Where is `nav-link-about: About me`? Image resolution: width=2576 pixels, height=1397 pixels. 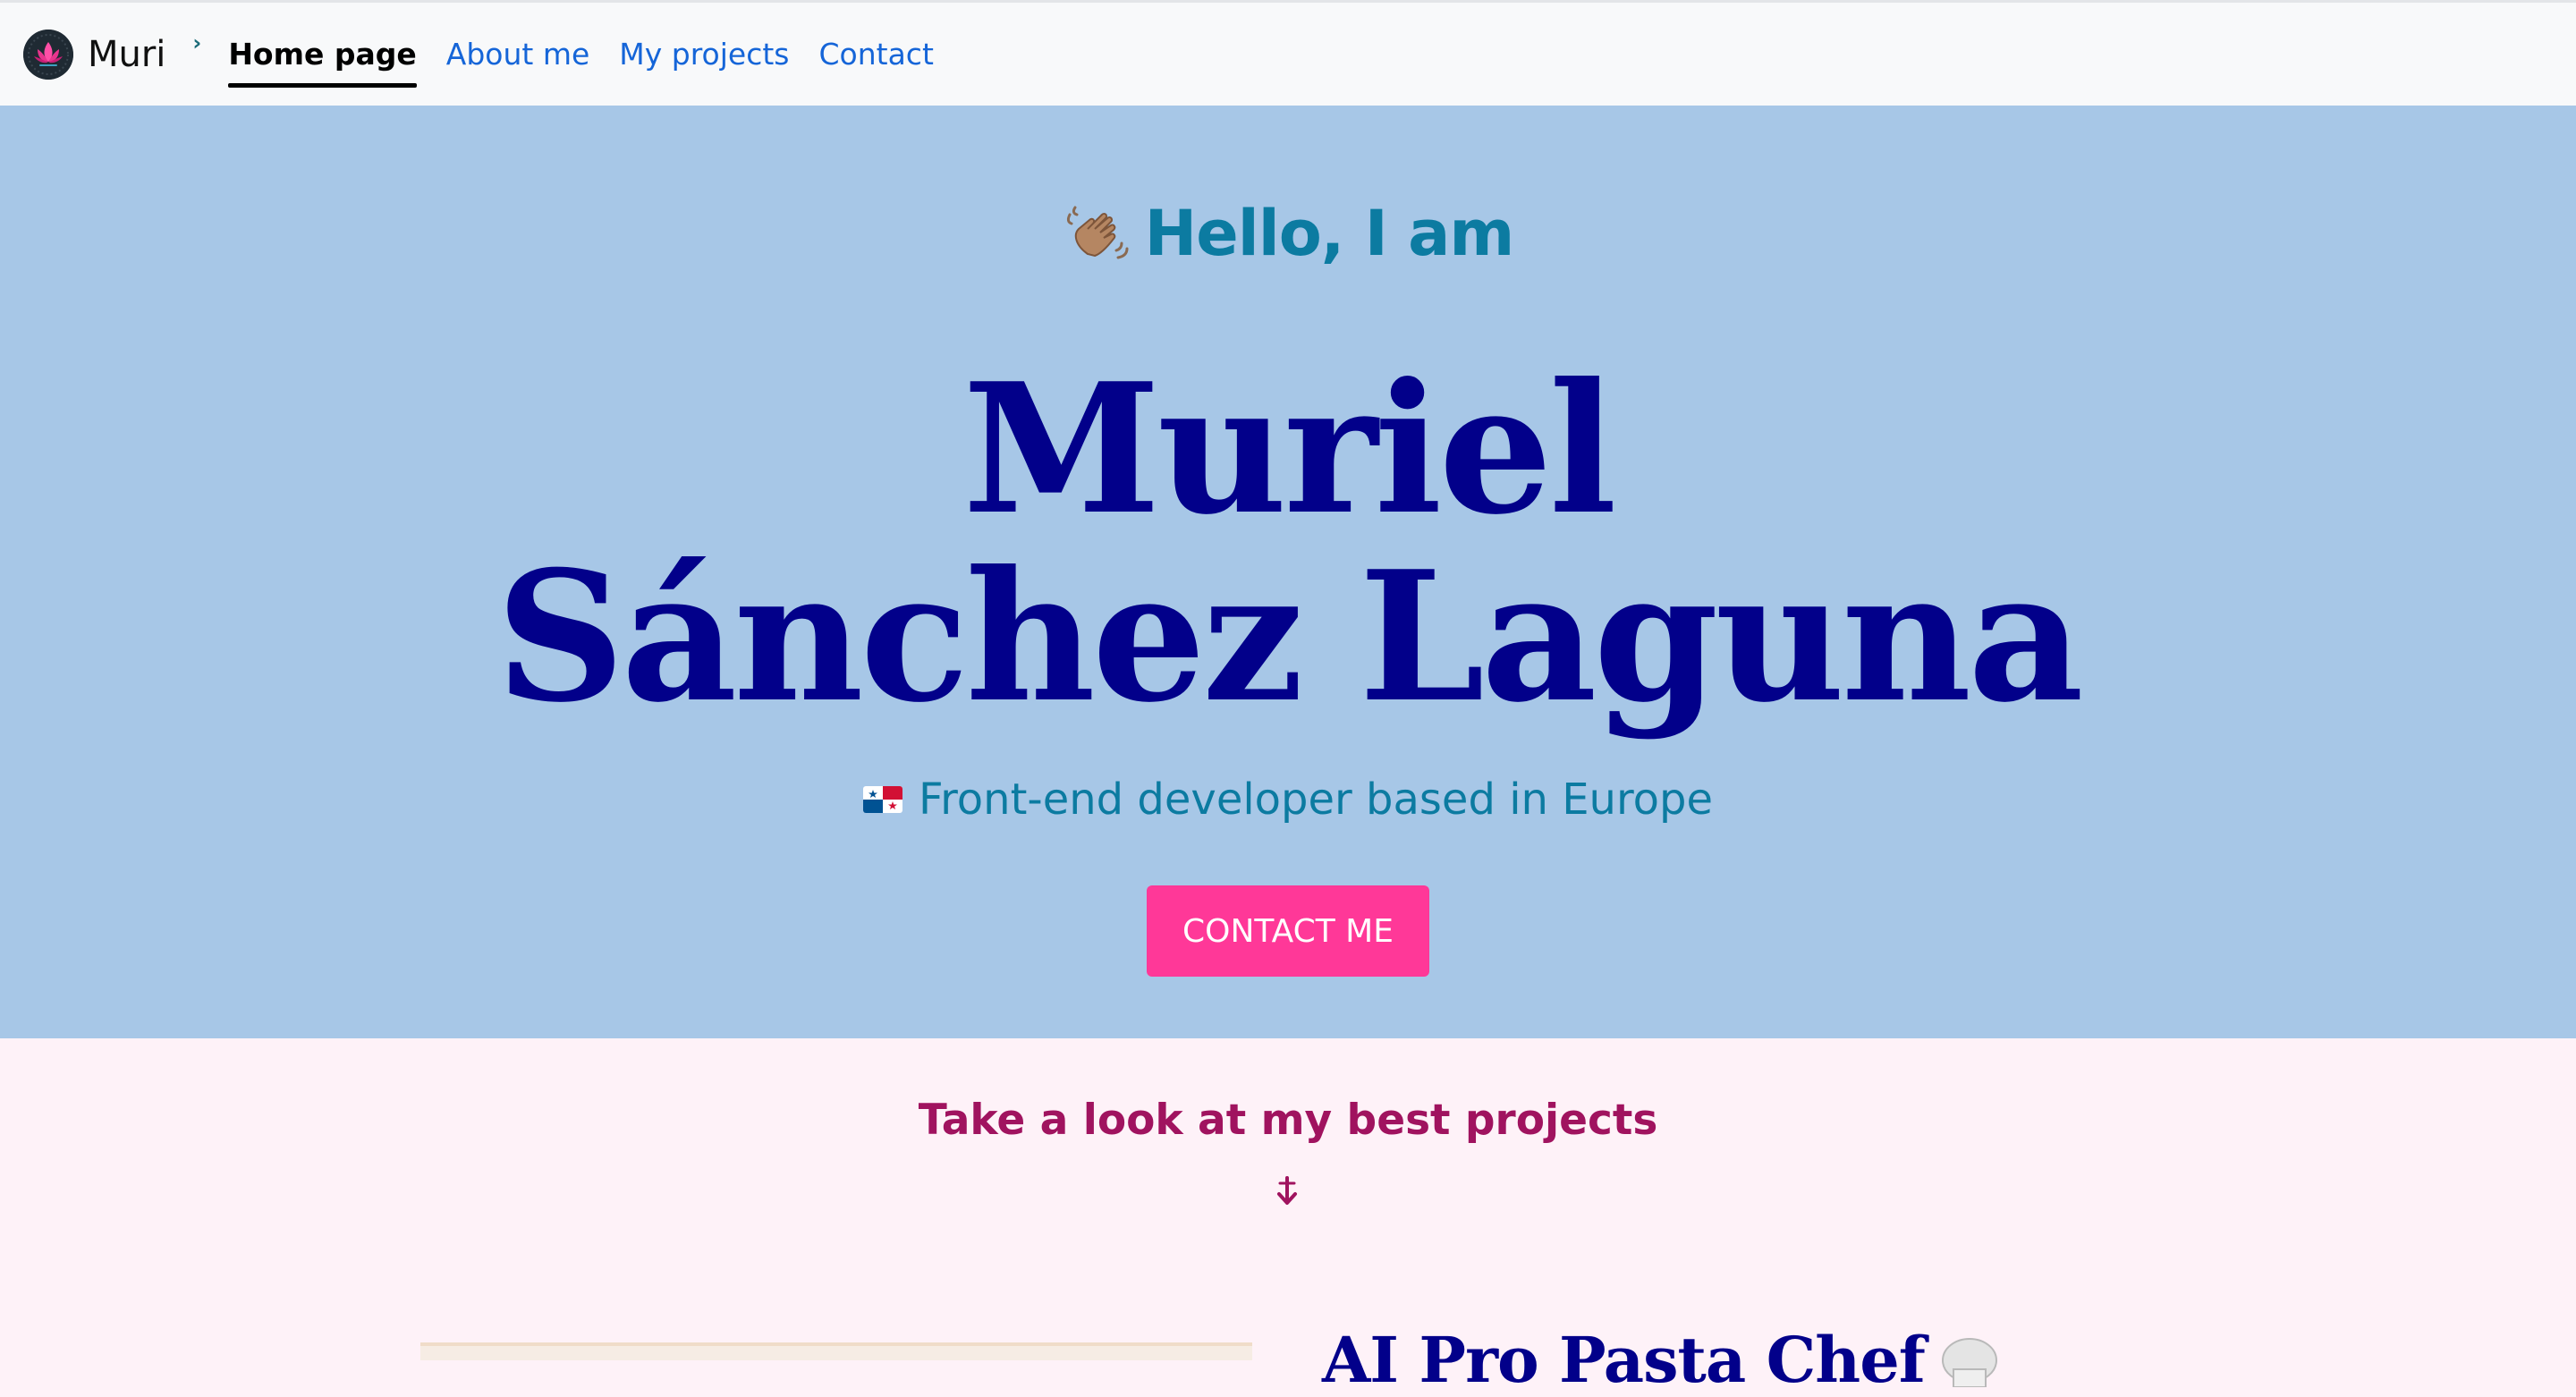
nav-link-about: About me is located at coordinates (518, 54).